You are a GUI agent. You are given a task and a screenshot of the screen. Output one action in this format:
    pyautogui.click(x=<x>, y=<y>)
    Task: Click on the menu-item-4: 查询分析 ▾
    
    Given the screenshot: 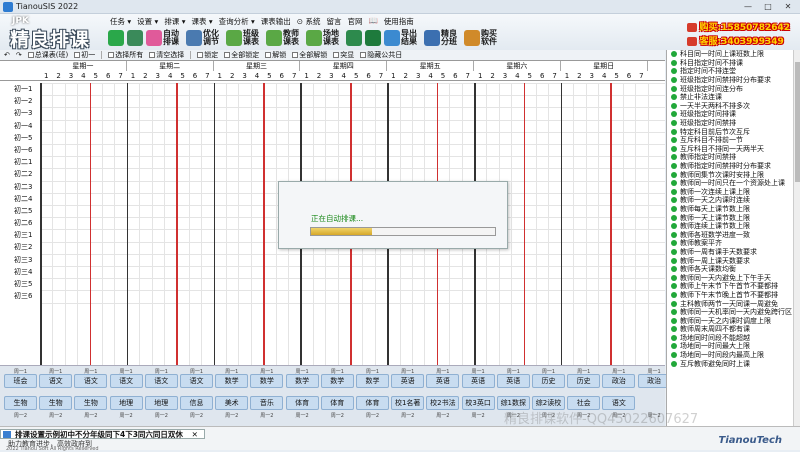 What is the action you would take?
    pyautogui.click(x=237, y=21)
    